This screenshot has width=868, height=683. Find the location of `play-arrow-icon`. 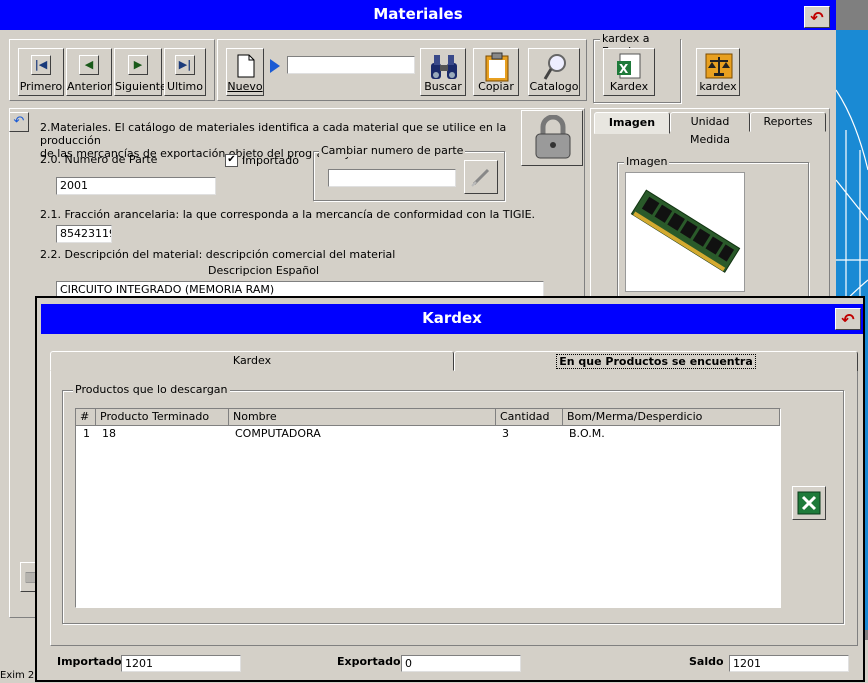

play-arrow-icon is located at coordinates (275, 66).